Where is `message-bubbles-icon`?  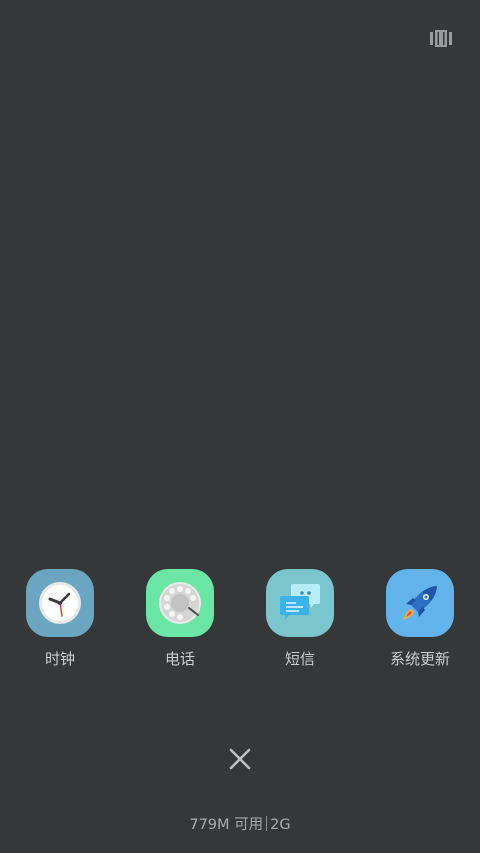 message-bubbles-icon is located at coordinates (300, 603).